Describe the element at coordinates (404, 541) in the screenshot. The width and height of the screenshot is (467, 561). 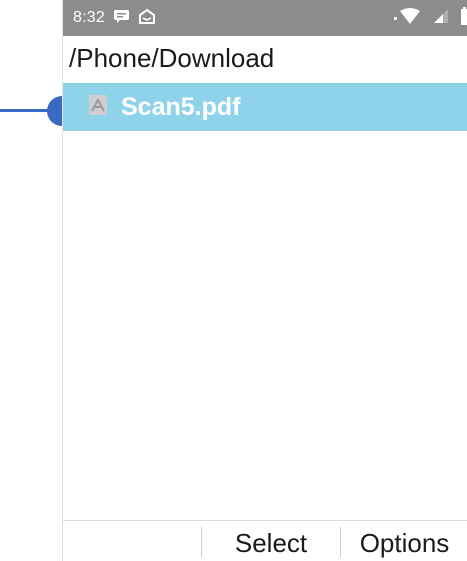
I see `options-softkey: Options` at that location.